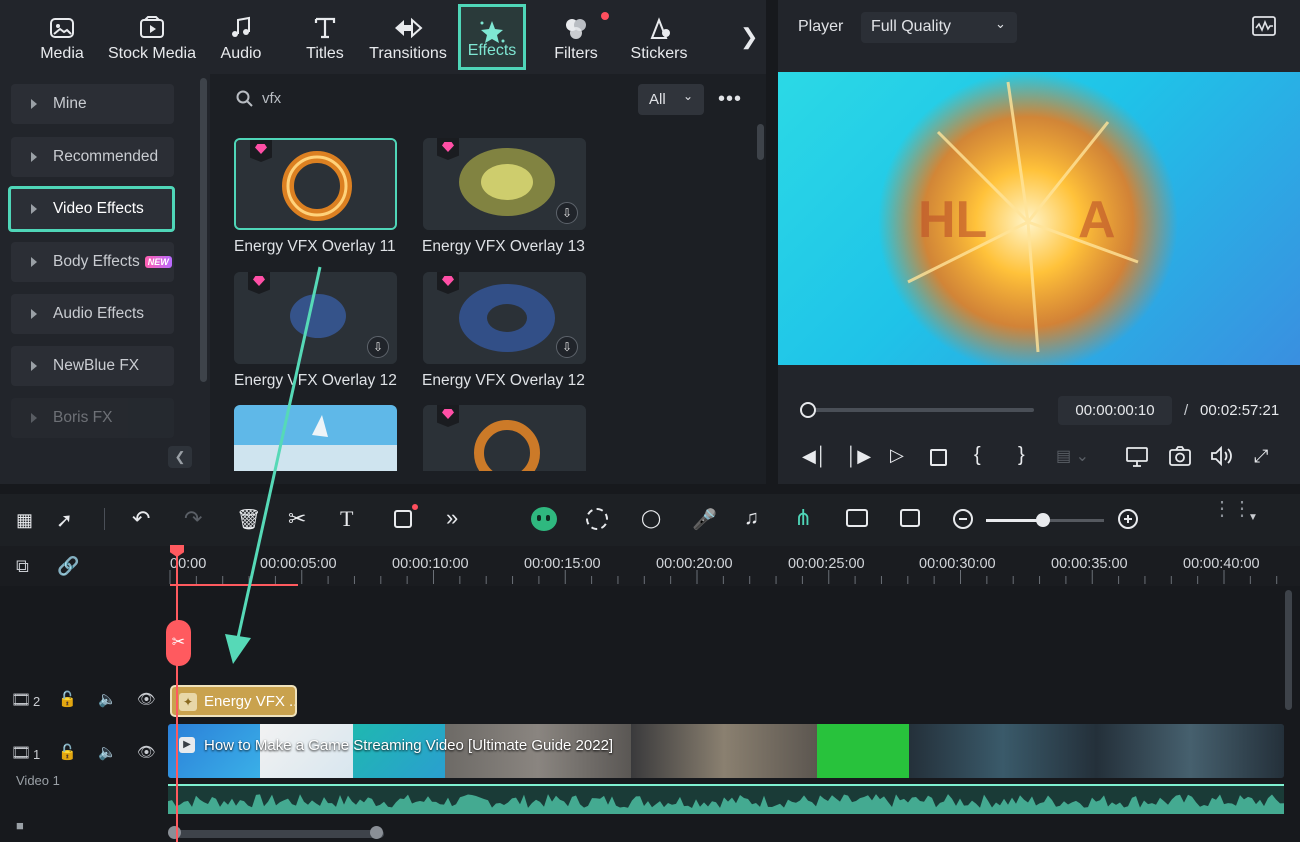  Describe the element at coordinates (749, 37) in the screenshot. I see `chevron-right-icon: ❯` at that location.